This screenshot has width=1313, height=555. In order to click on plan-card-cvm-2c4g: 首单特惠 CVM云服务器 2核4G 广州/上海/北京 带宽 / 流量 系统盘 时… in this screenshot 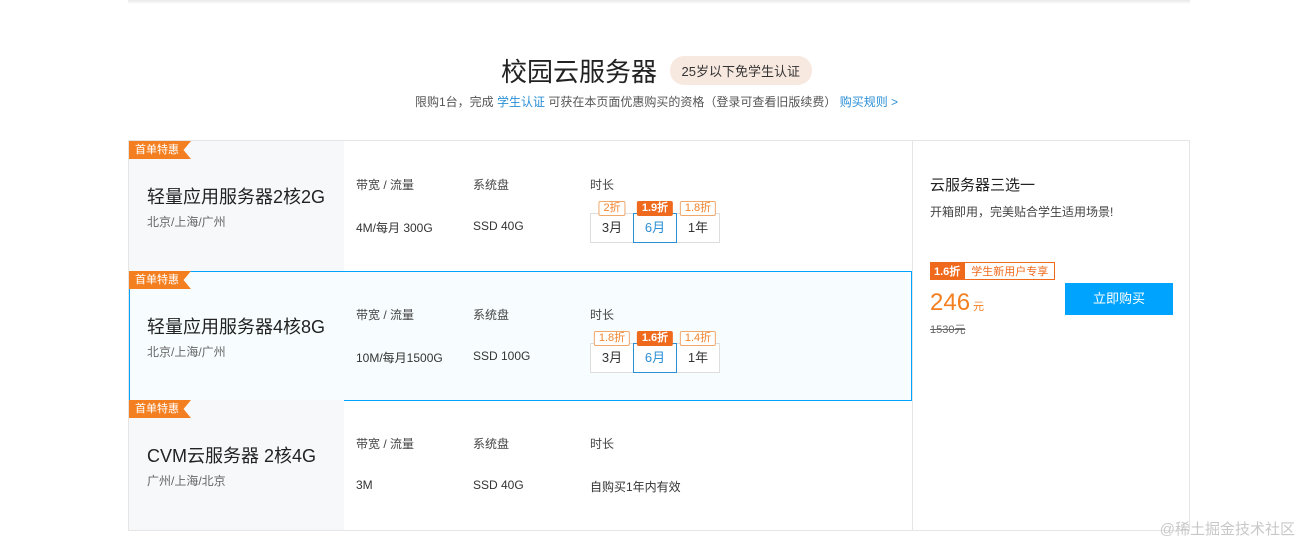, I will do `click(520, 465)`.